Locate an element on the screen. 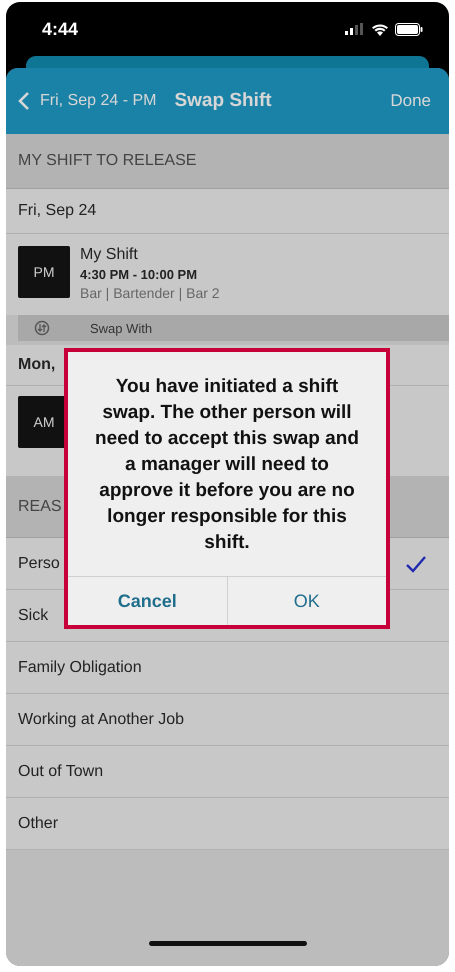 Image resolution: width=455 pixels, height=972 pixels. shift-name: My Shift is located at coordinates (109, 255).